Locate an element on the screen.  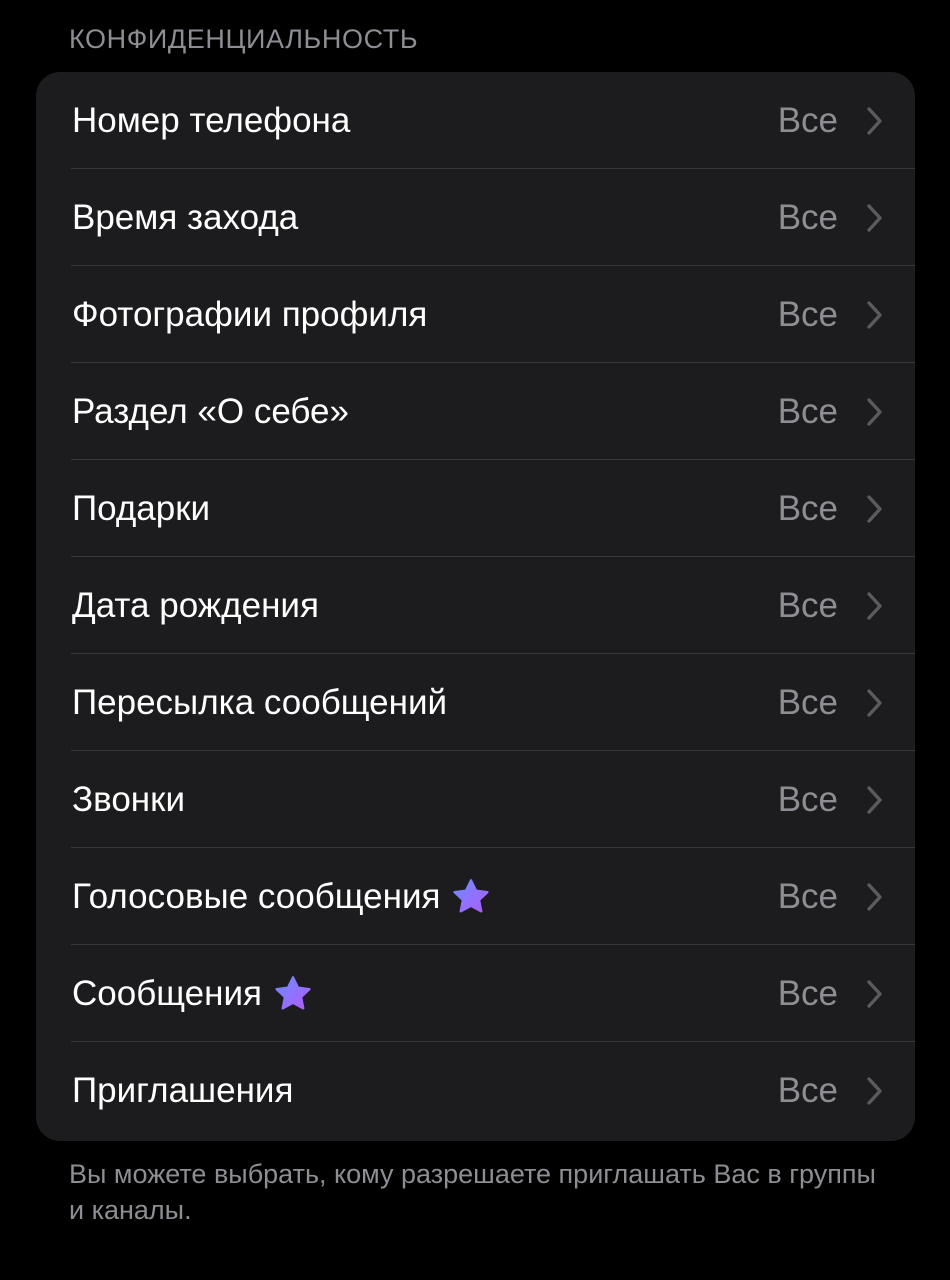
row-profile-photos: Фотографии профиля Все is located at coordinates (475, 314).